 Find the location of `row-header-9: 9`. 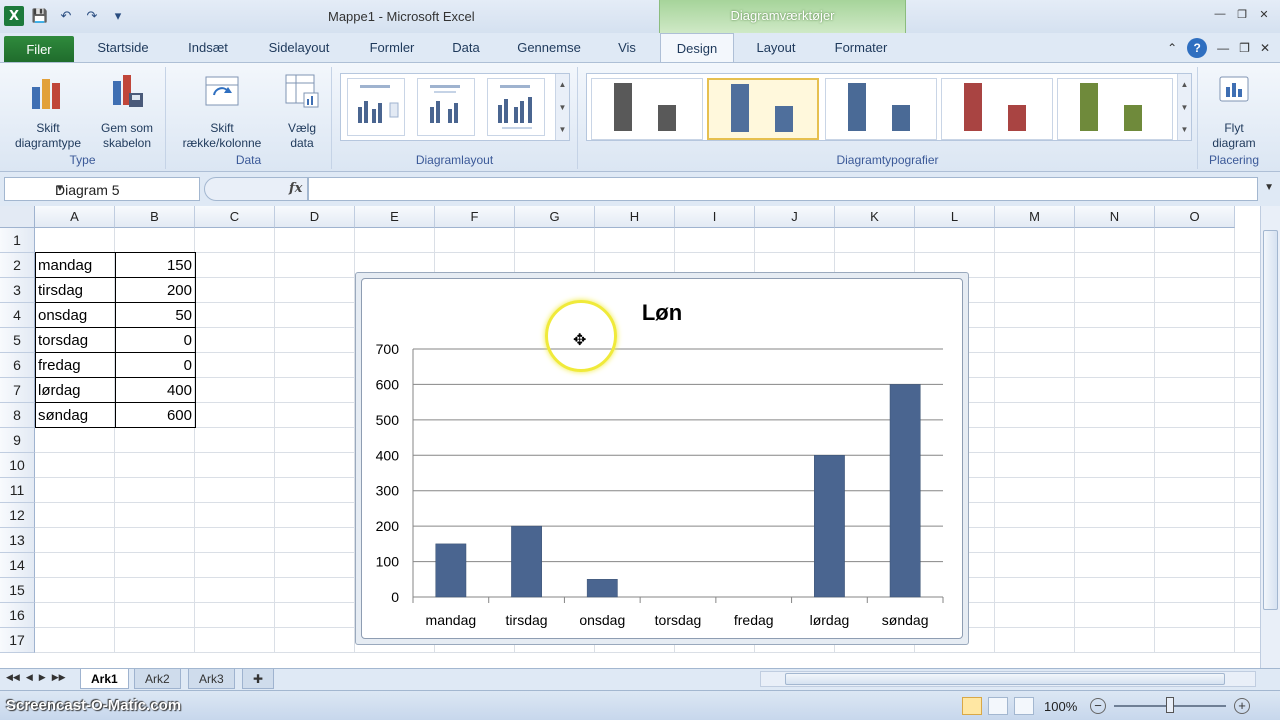

row-header-9: 9 is located at coordinates (17, 440).